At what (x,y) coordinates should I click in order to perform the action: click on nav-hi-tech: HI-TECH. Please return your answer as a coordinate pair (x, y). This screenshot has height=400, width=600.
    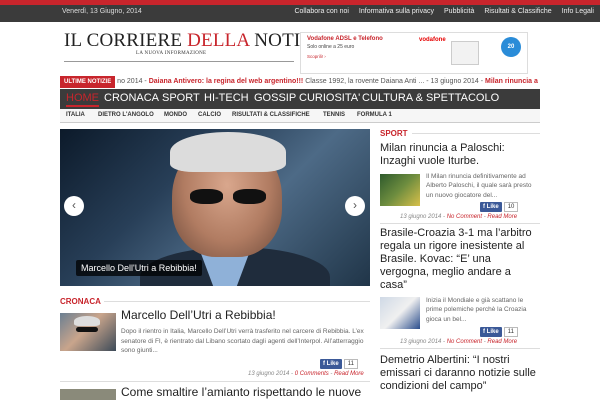
    Looking at the image, I should click on (226, 98).